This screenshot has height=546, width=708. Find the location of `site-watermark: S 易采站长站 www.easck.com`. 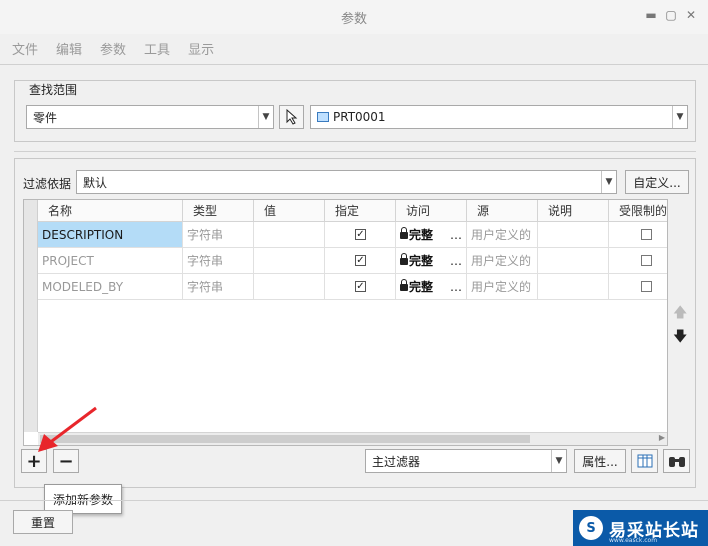

site-watermark: S 易采站长站 www.easck.com is located at coordinates (640, 528).